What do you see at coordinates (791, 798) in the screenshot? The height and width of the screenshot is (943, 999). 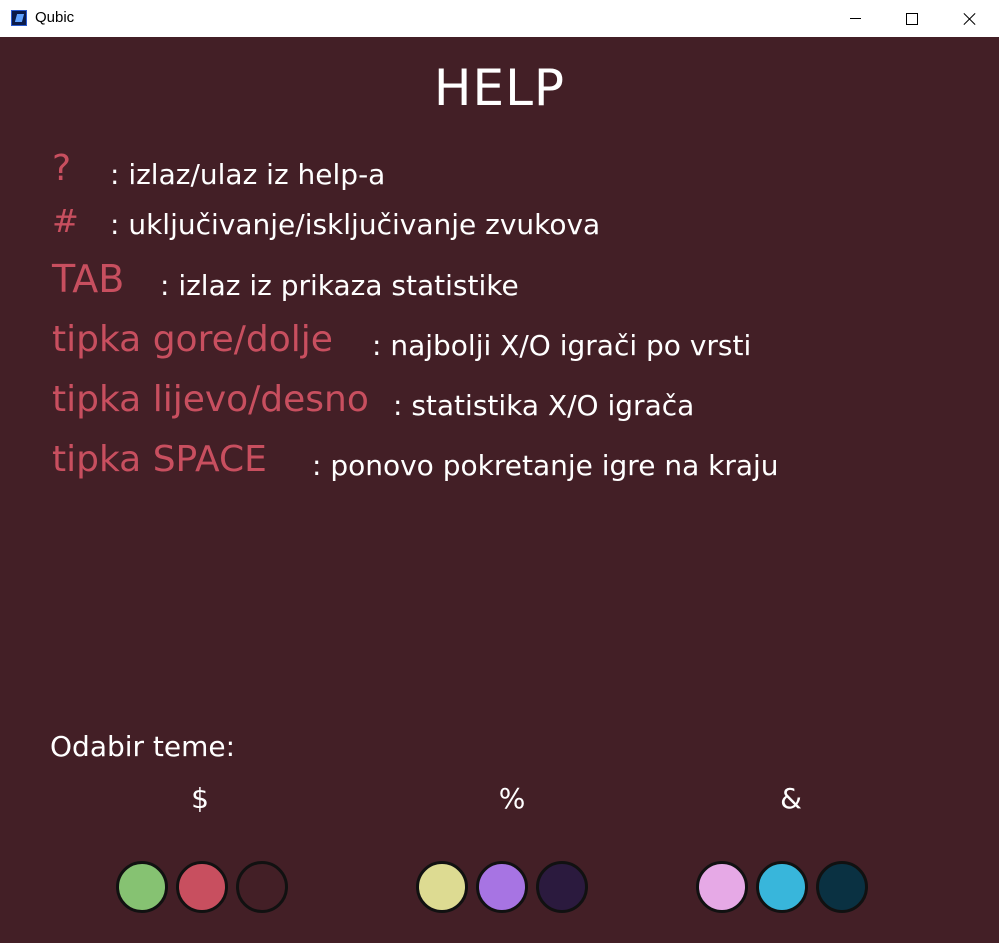 I see `theme-symbol-ampersand: &` at bounding box center [791, 798].